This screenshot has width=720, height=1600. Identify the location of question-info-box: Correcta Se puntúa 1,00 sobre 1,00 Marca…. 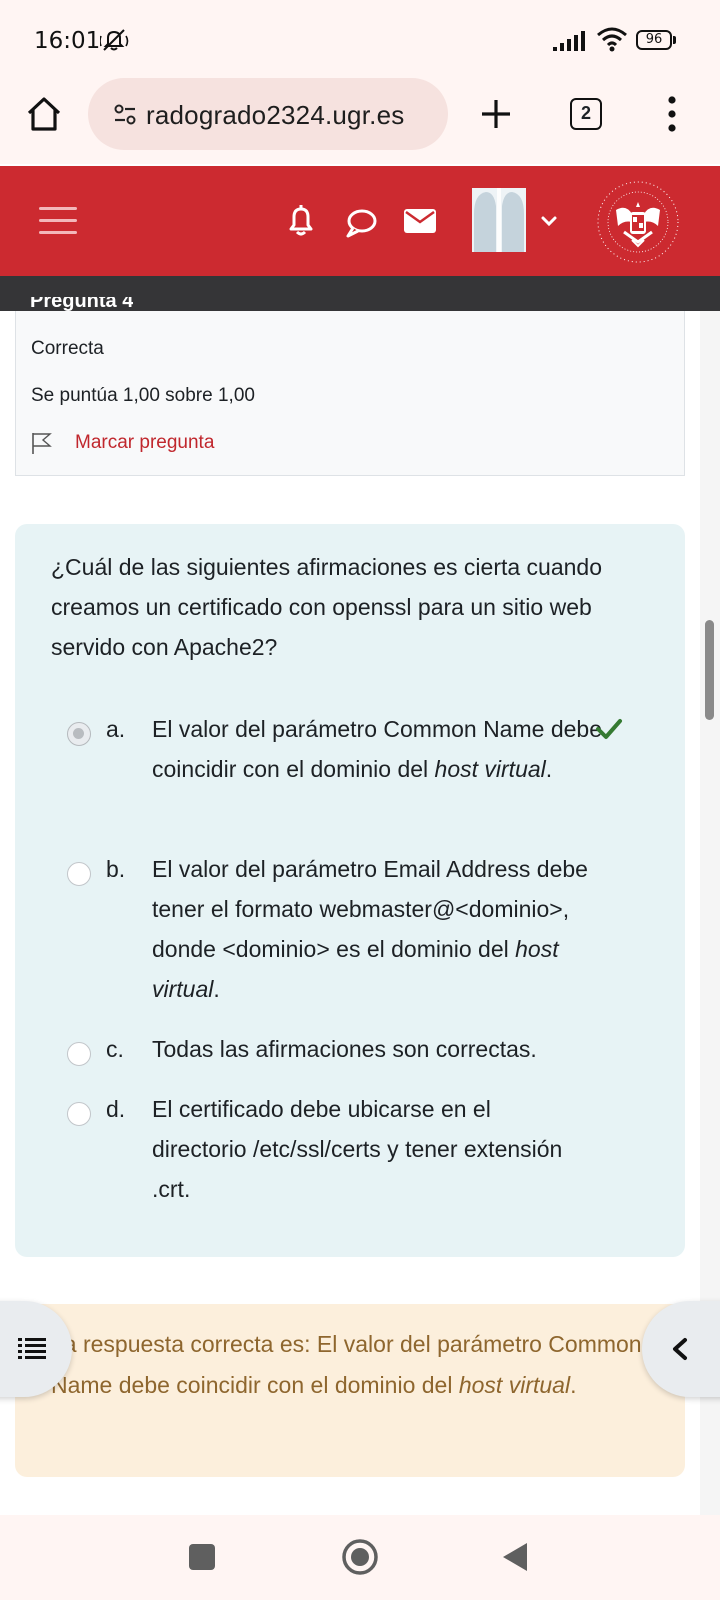
(350, 393).